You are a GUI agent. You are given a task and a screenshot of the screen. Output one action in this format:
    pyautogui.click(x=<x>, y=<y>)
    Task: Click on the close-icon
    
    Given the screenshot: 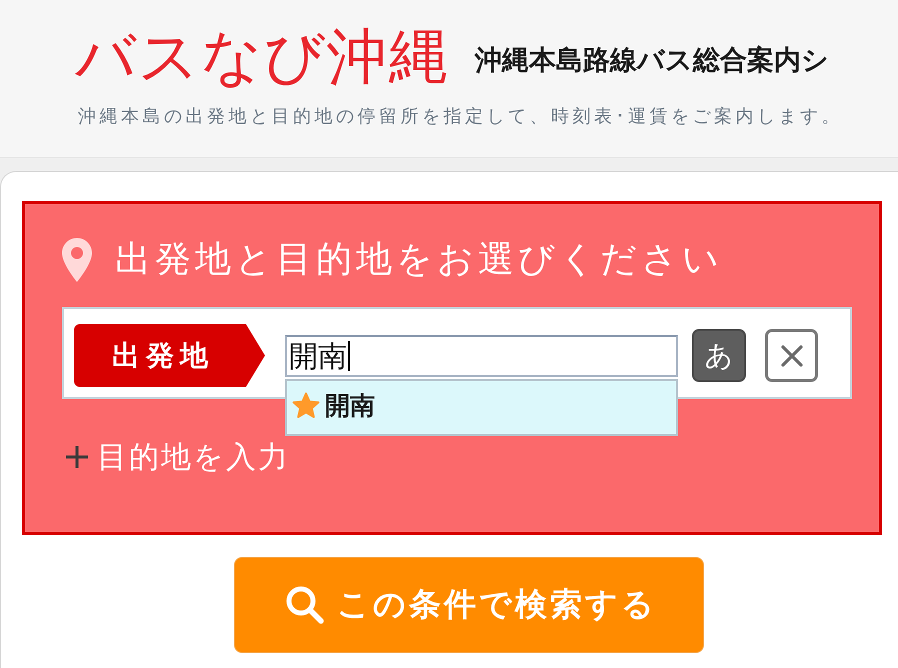 What is the action you would take?
    pyautogui.click(x=792, y=356)
    